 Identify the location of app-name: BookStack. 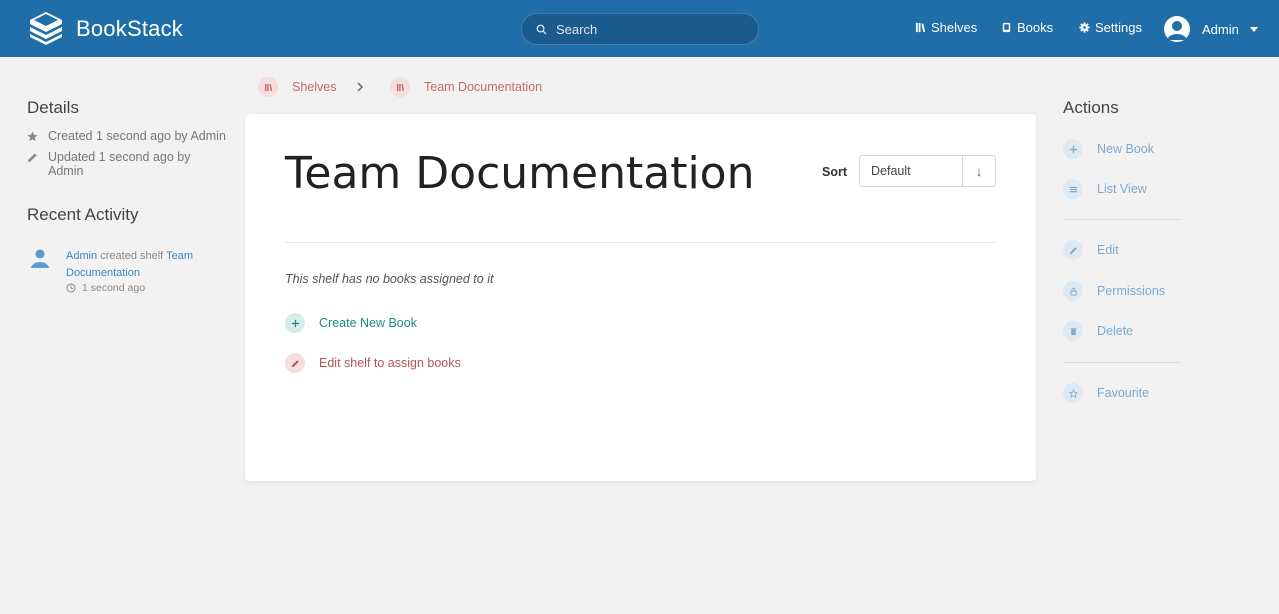
(129, 28).